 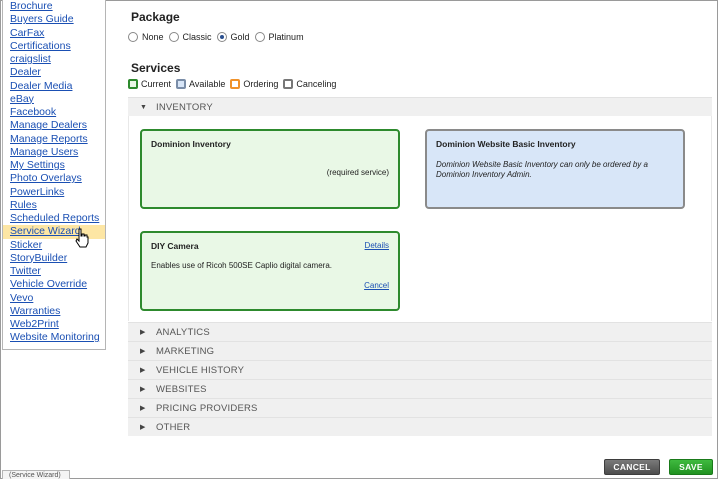 I want to click on sidebar-item-link: Buyers Guide, so click(x=42, y=19).